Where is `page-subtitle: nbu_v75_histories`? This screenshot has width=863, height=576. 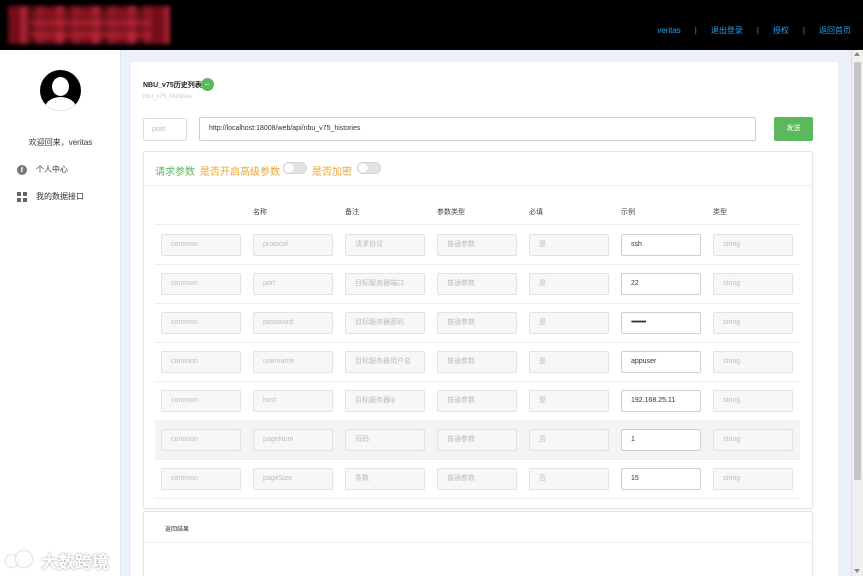
page-subtitle: nbu_v75_histories is located at coordinates (167, 97).